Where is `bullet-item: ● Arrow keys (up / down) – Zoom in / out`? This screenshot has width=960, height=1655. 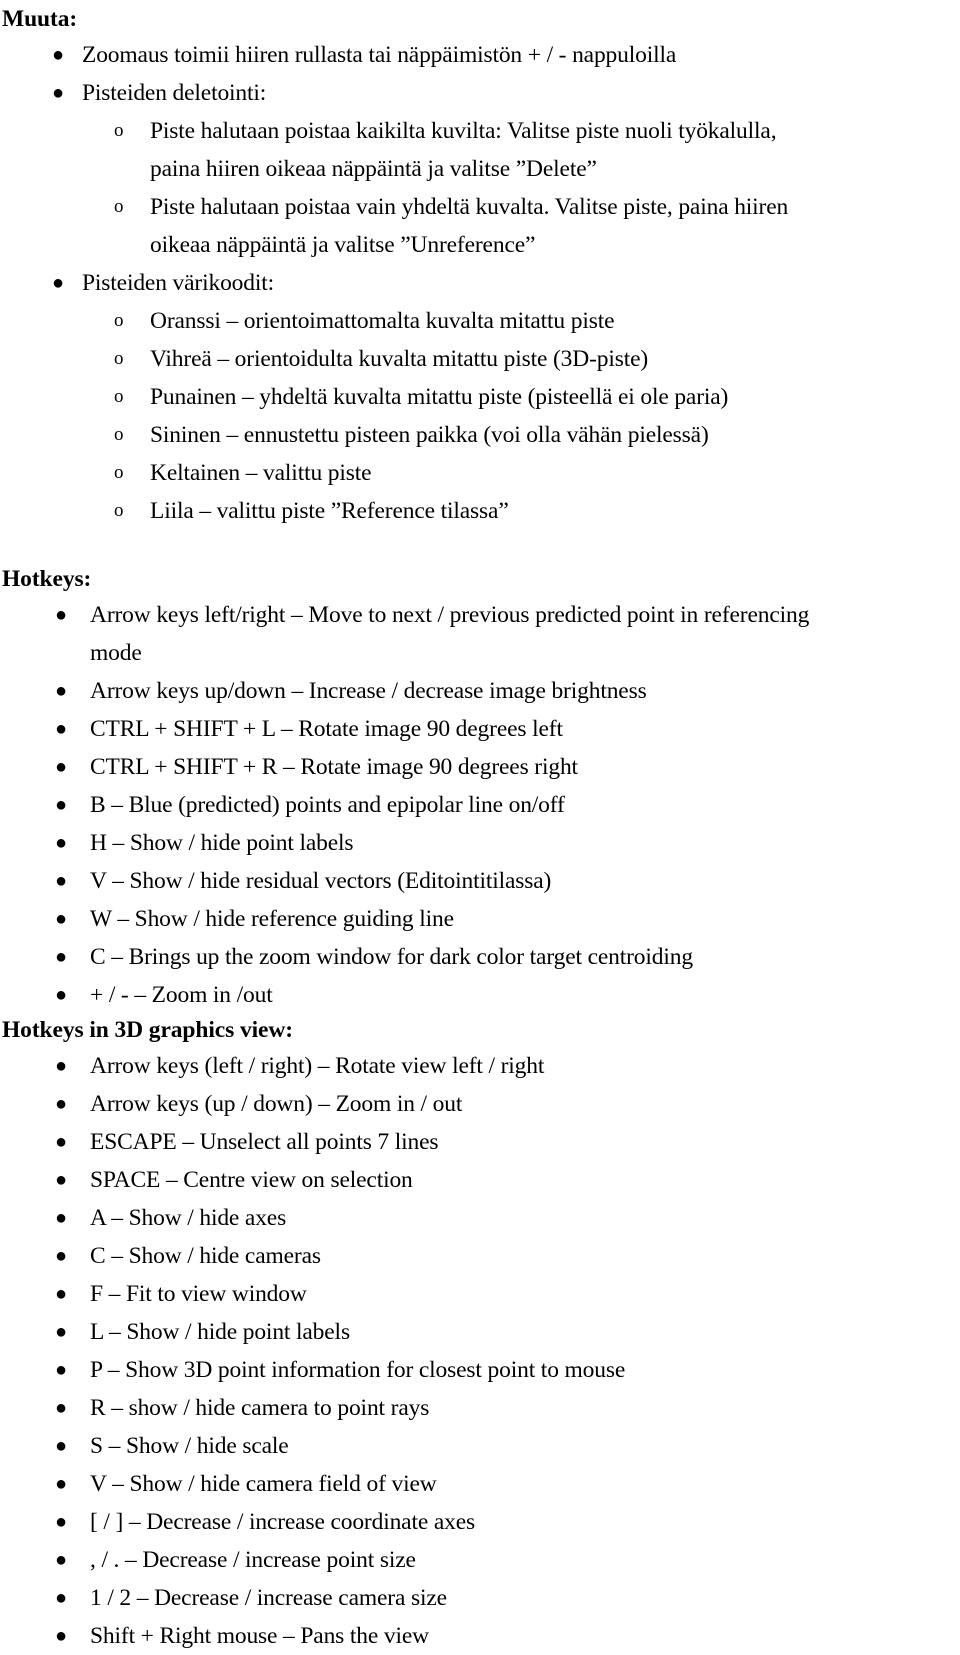
bullet-item: ● Arrow keys (up / down) – Zoom in / out is located at coordinates (480, 1104).